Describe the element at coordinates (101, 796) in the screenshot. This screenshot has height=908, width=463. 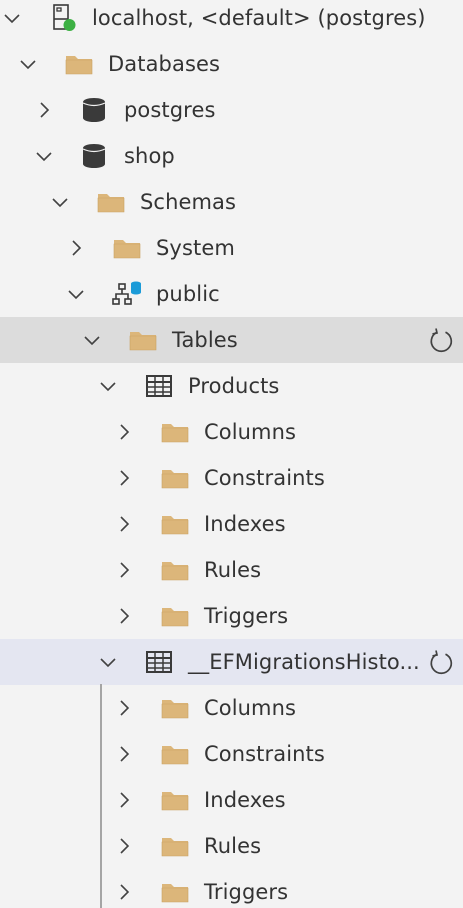
I see `indent-guide` at that location.